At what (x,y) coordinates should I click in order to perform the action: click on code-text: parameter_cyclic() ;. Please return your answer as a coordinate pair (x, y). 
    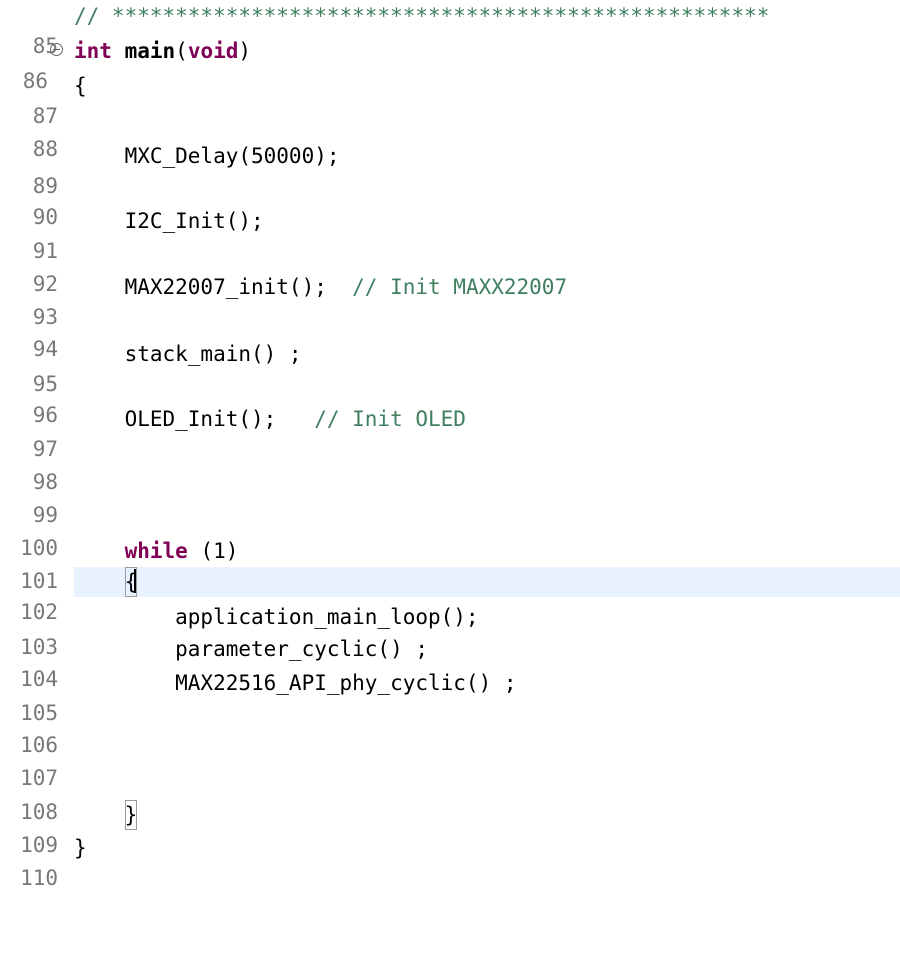
    Looking at the image, I should click on (487, 649).